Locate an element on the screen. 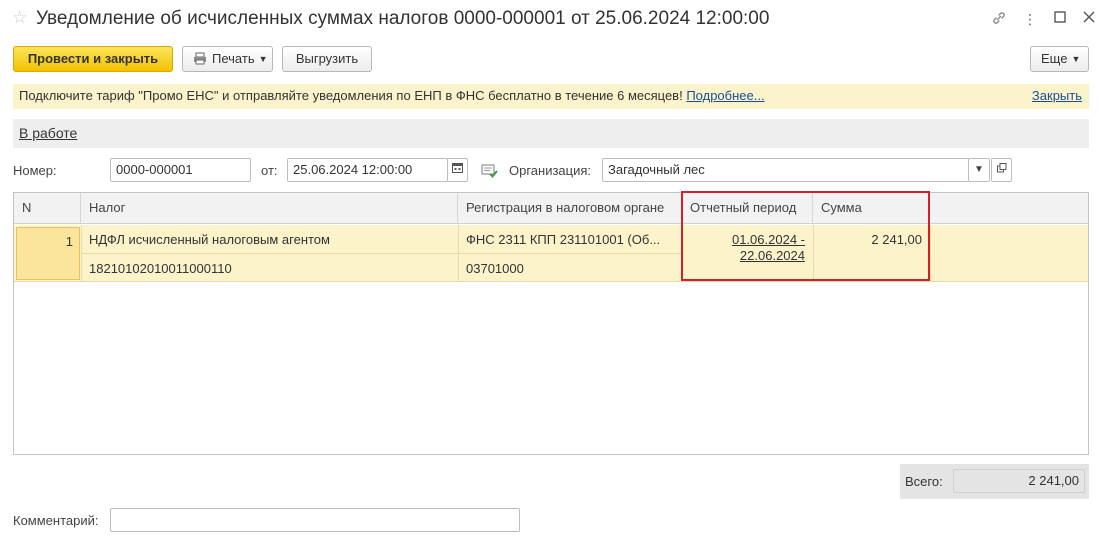 This screenshot has width=1099, height=539. status-link: В работе is located at coordinates (48, 133).